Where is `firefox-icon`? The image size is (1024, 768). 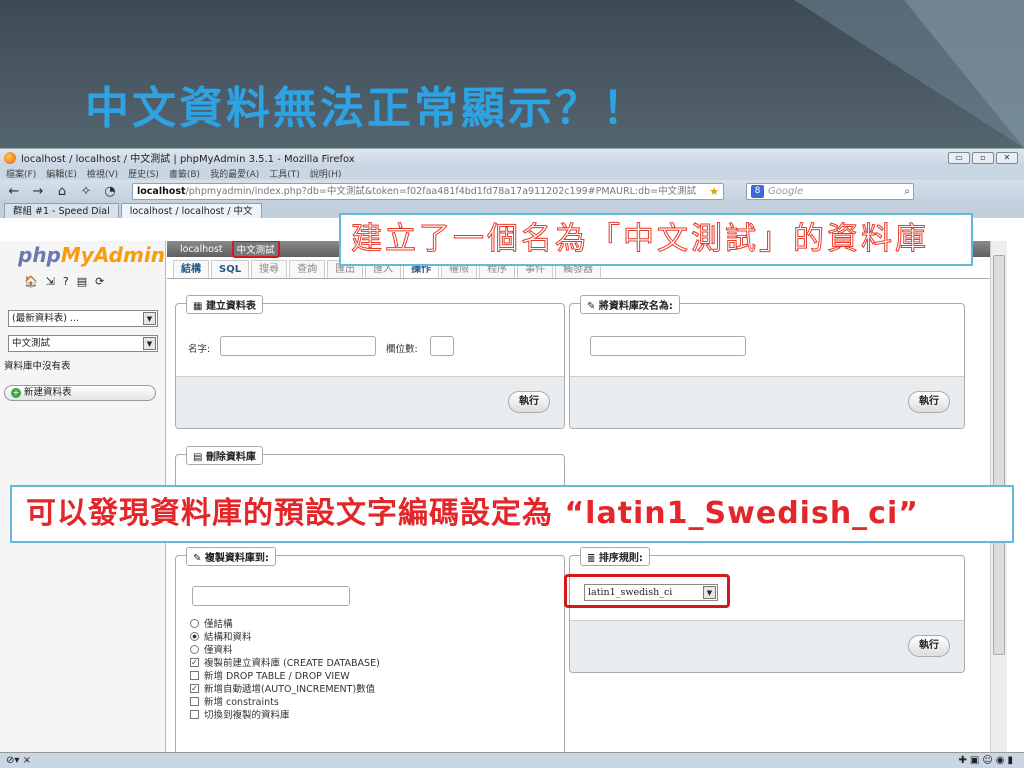
firefox-icon is located at coordinates (10, 157).